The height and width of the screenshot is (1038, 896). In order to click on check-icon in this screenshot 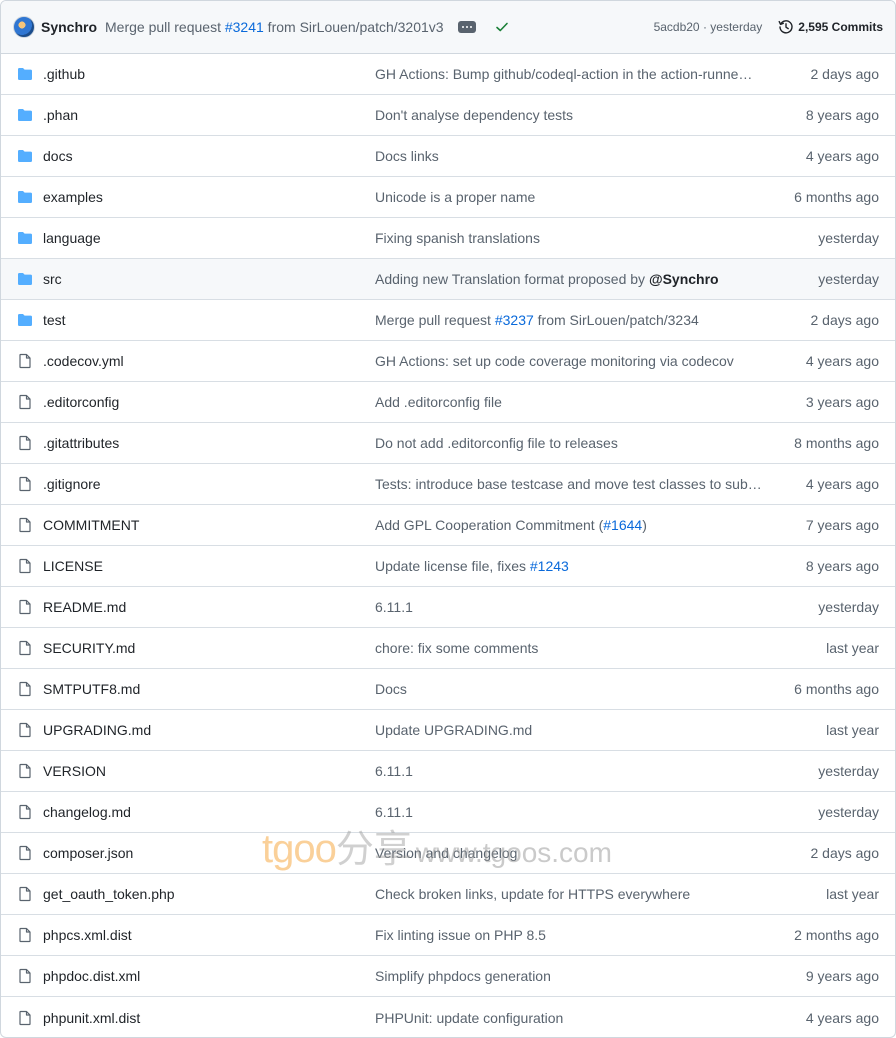, I will do `click(502, 27)`.